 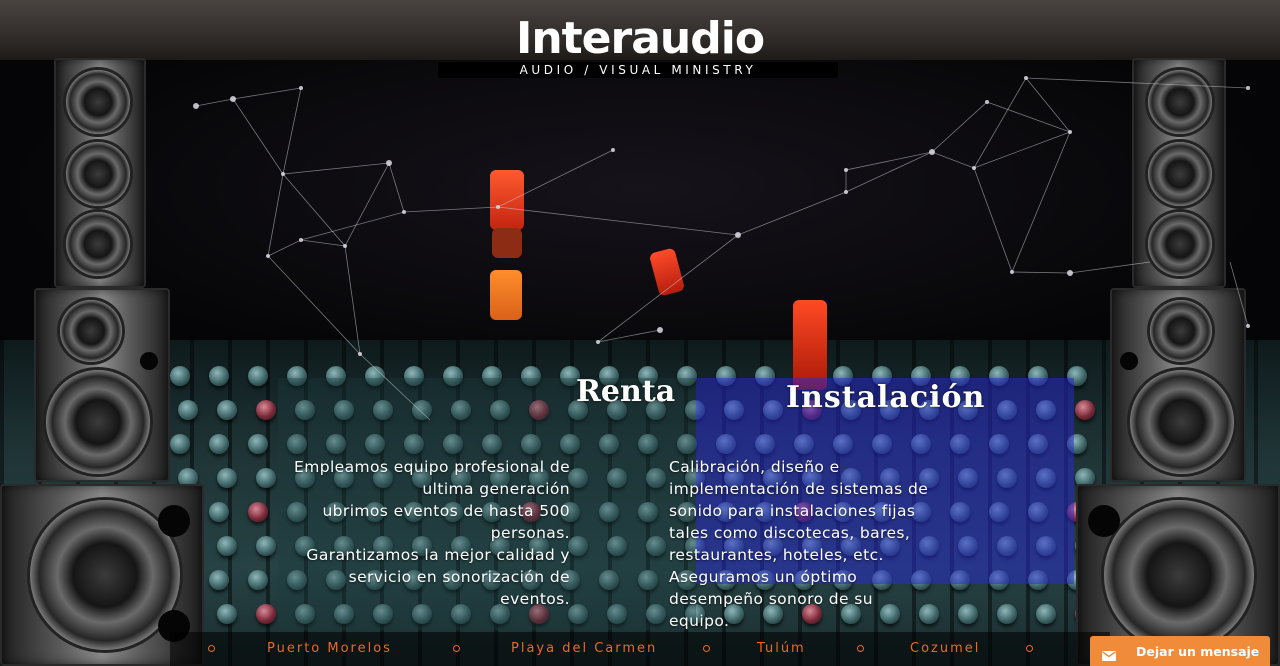 I want to click on instalacion-line: Aseguramos un óptimo, so click(x=763, y=577).